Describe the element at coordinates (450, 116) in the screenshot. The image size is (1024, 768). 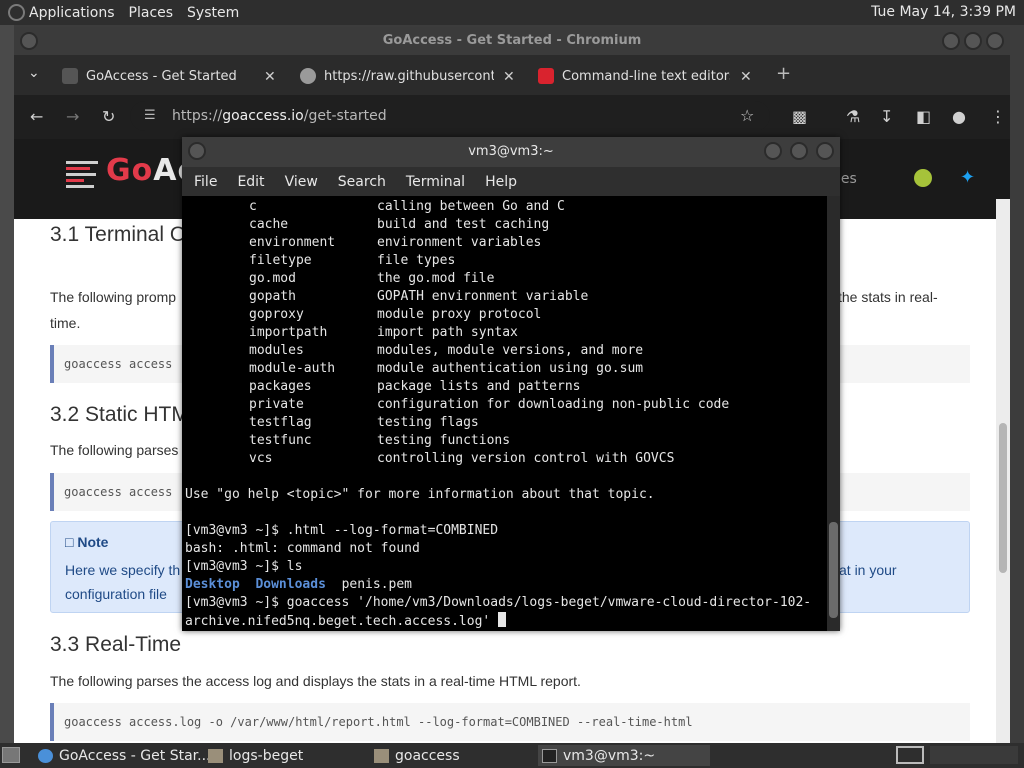
I see `address-bar: ☰ https://goaccess.io/get-started ☆` at that location.